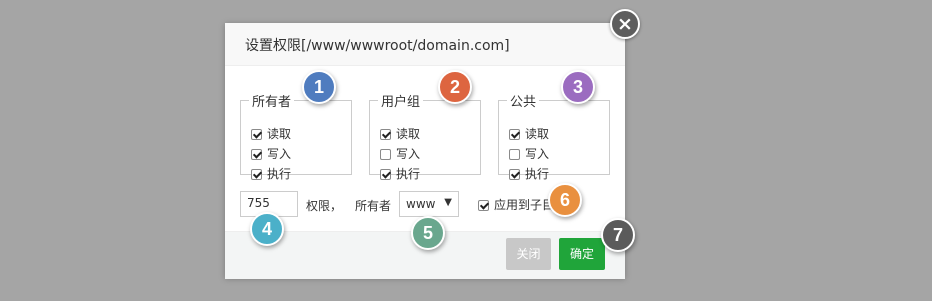 This screenshot has width=932, height=301. I want to click on step-badge: 5, so click(428, 233).